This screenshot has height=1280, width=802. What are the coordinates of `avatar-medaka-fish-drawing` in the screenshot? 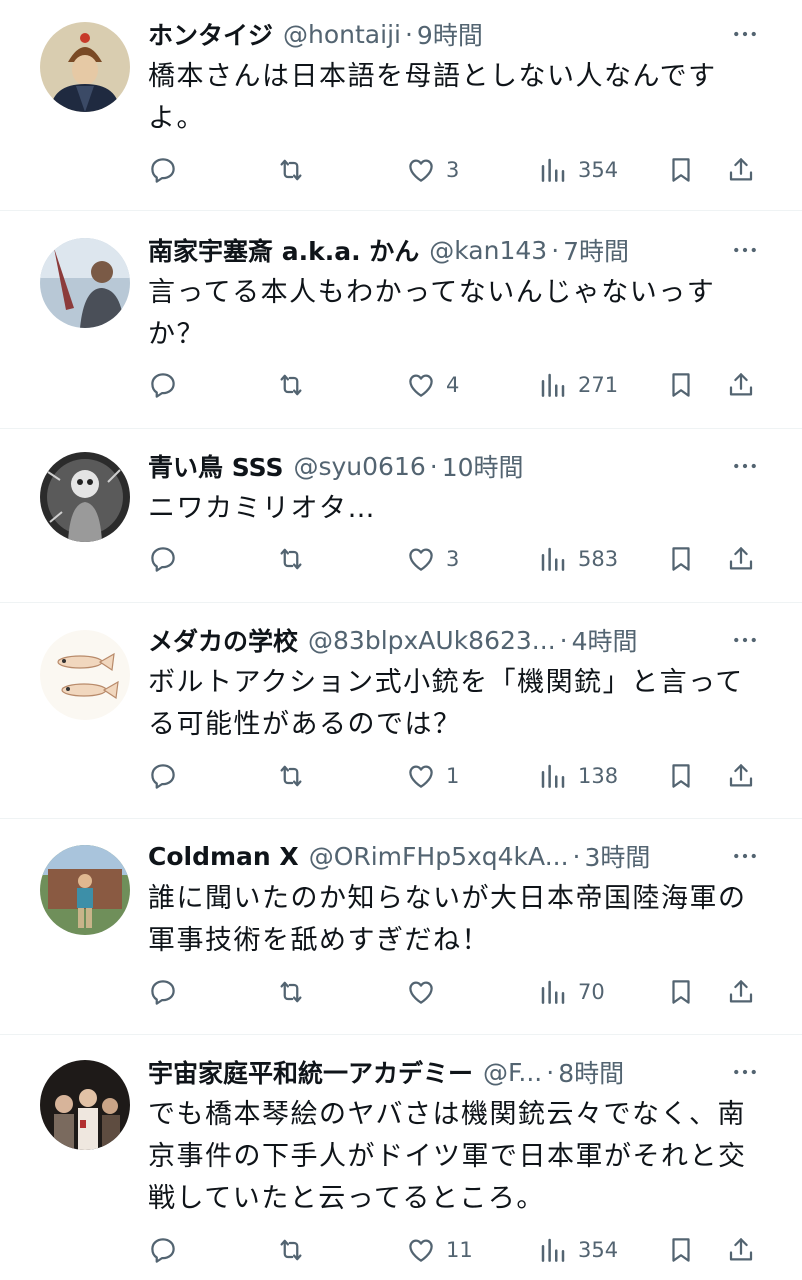 It's located at (85, 675).